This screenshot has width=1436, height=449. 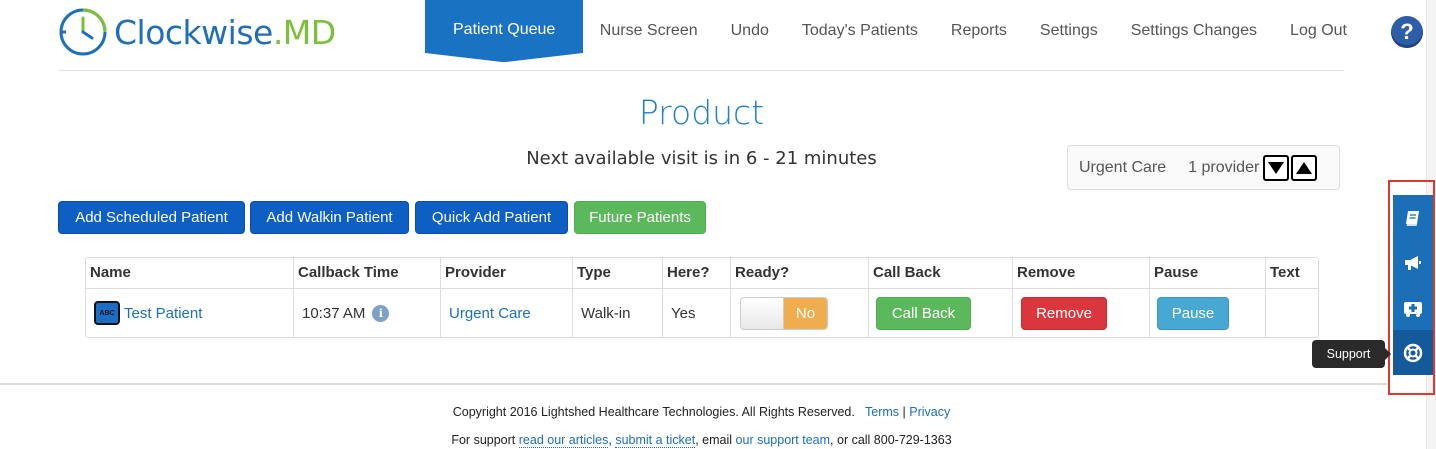 I want to click on decrease-provider-button, so click(x=1276, y=167).